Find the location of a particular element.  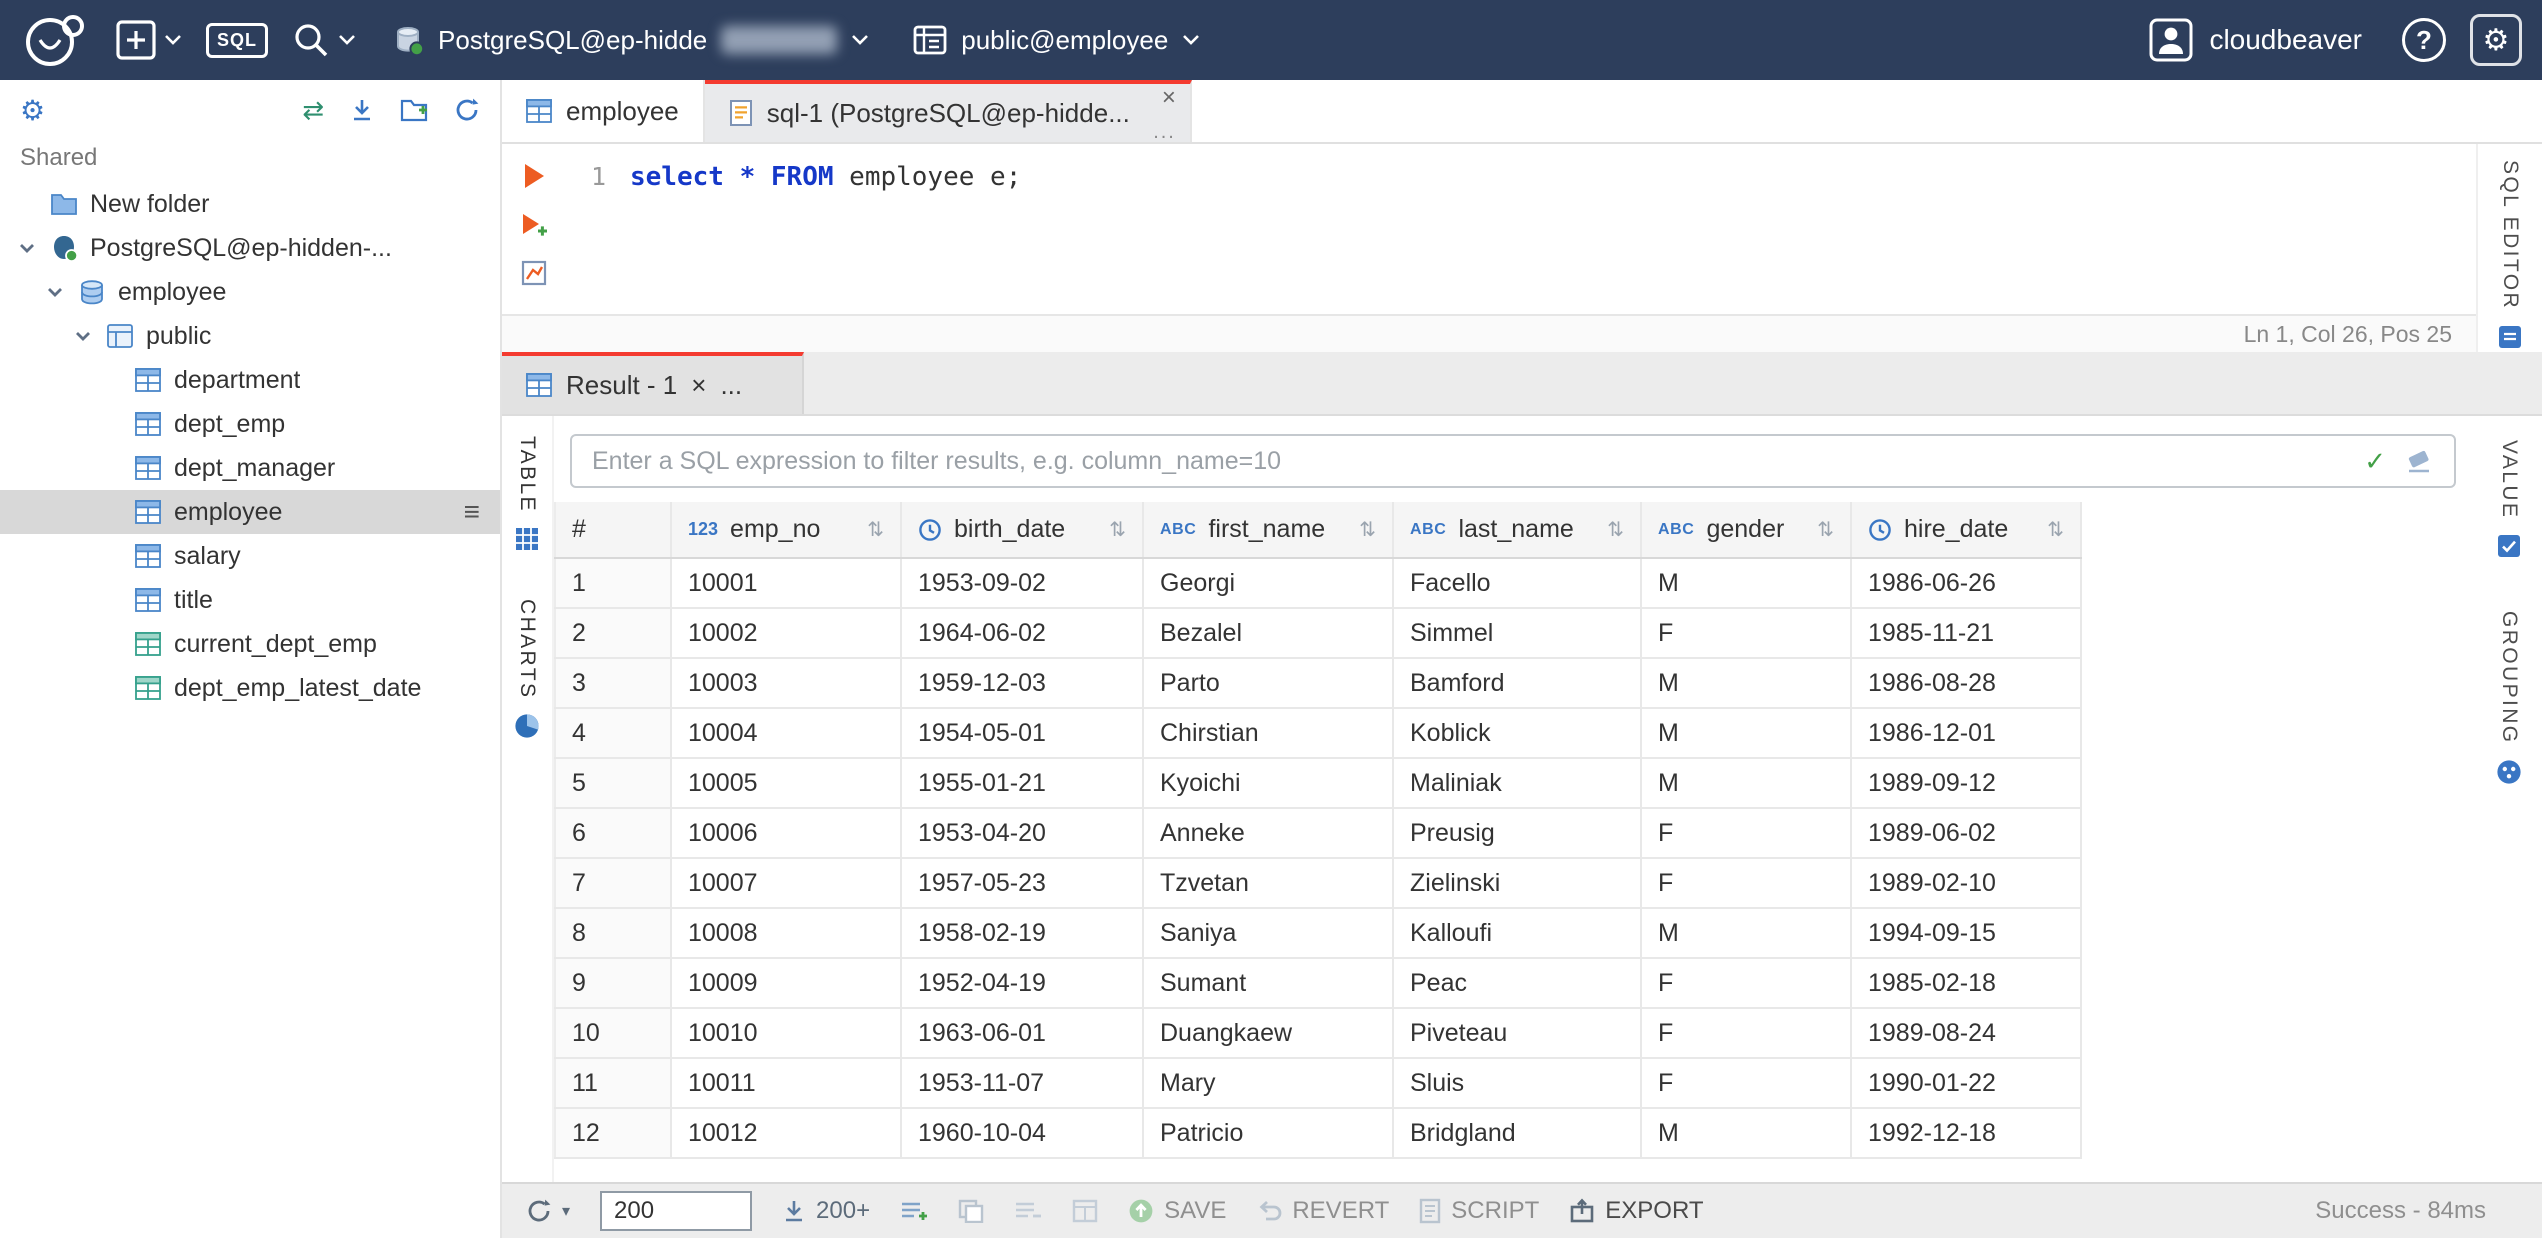

column-header-last_name: ABC last_name ⇅ is located at coordinates (1517, 530).